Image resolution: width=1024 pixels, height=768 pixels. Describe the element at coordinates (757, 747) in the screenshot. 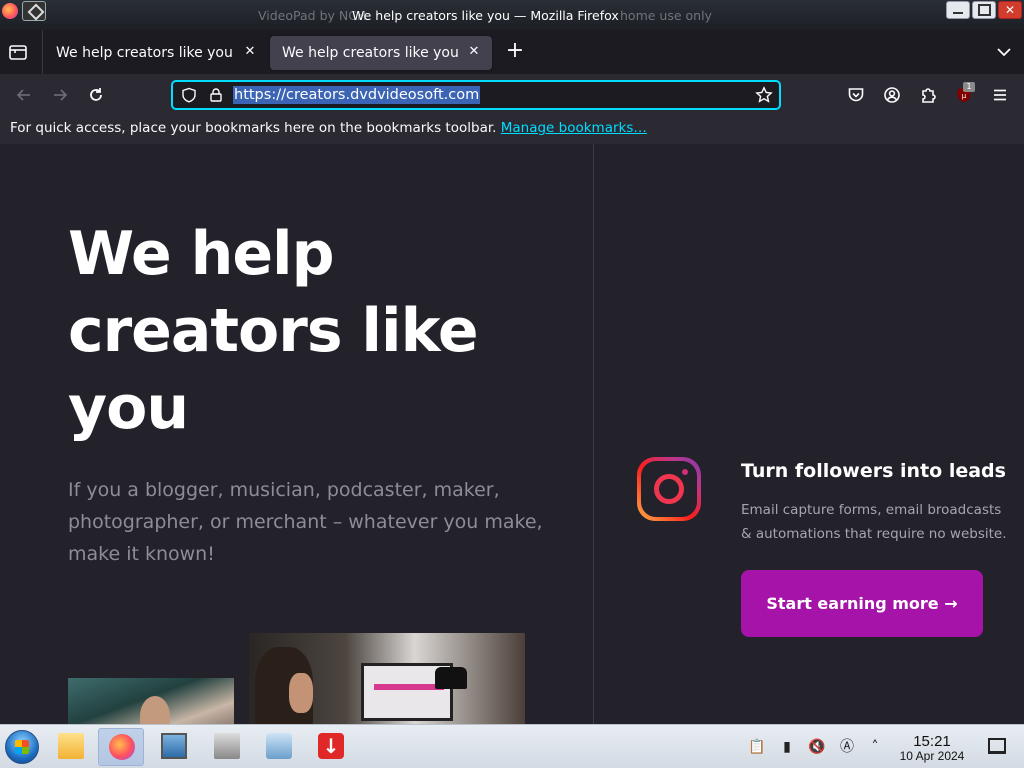

I see `clipboard-tray-icon: 📋` at that location.